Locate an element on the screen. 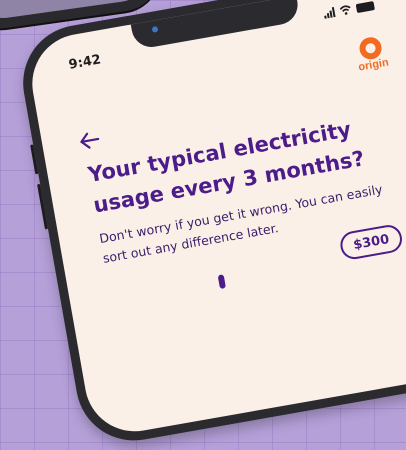 This screenshot has height=450, width=406. status-icons is located at coordinates (349, 9).